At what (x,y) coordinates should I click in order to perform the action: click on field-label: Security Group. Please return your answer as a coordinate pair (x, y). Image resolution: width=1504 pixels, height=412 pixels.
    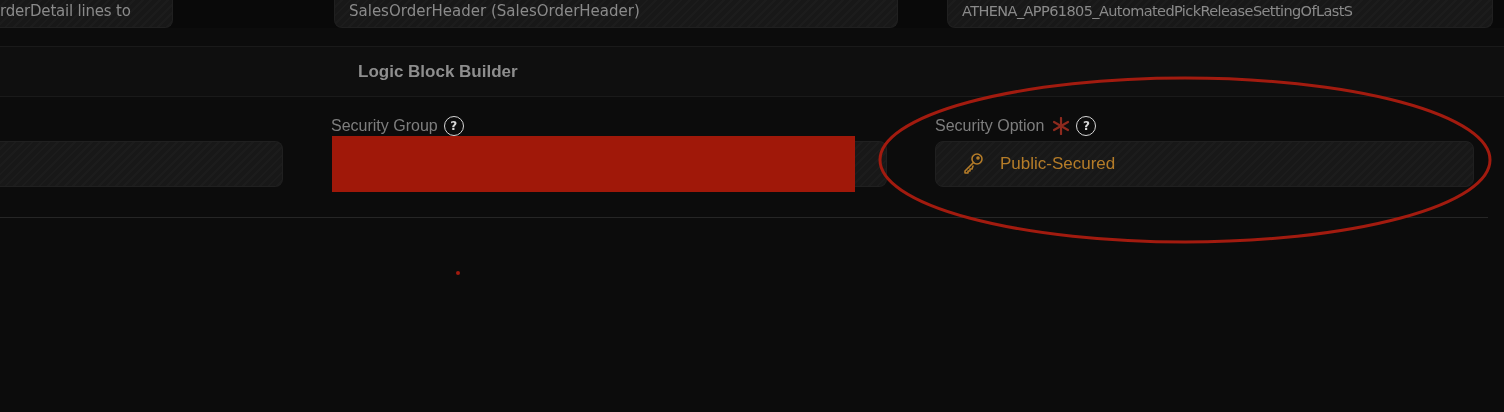
    Looking at the image, I should click on (384, 126).